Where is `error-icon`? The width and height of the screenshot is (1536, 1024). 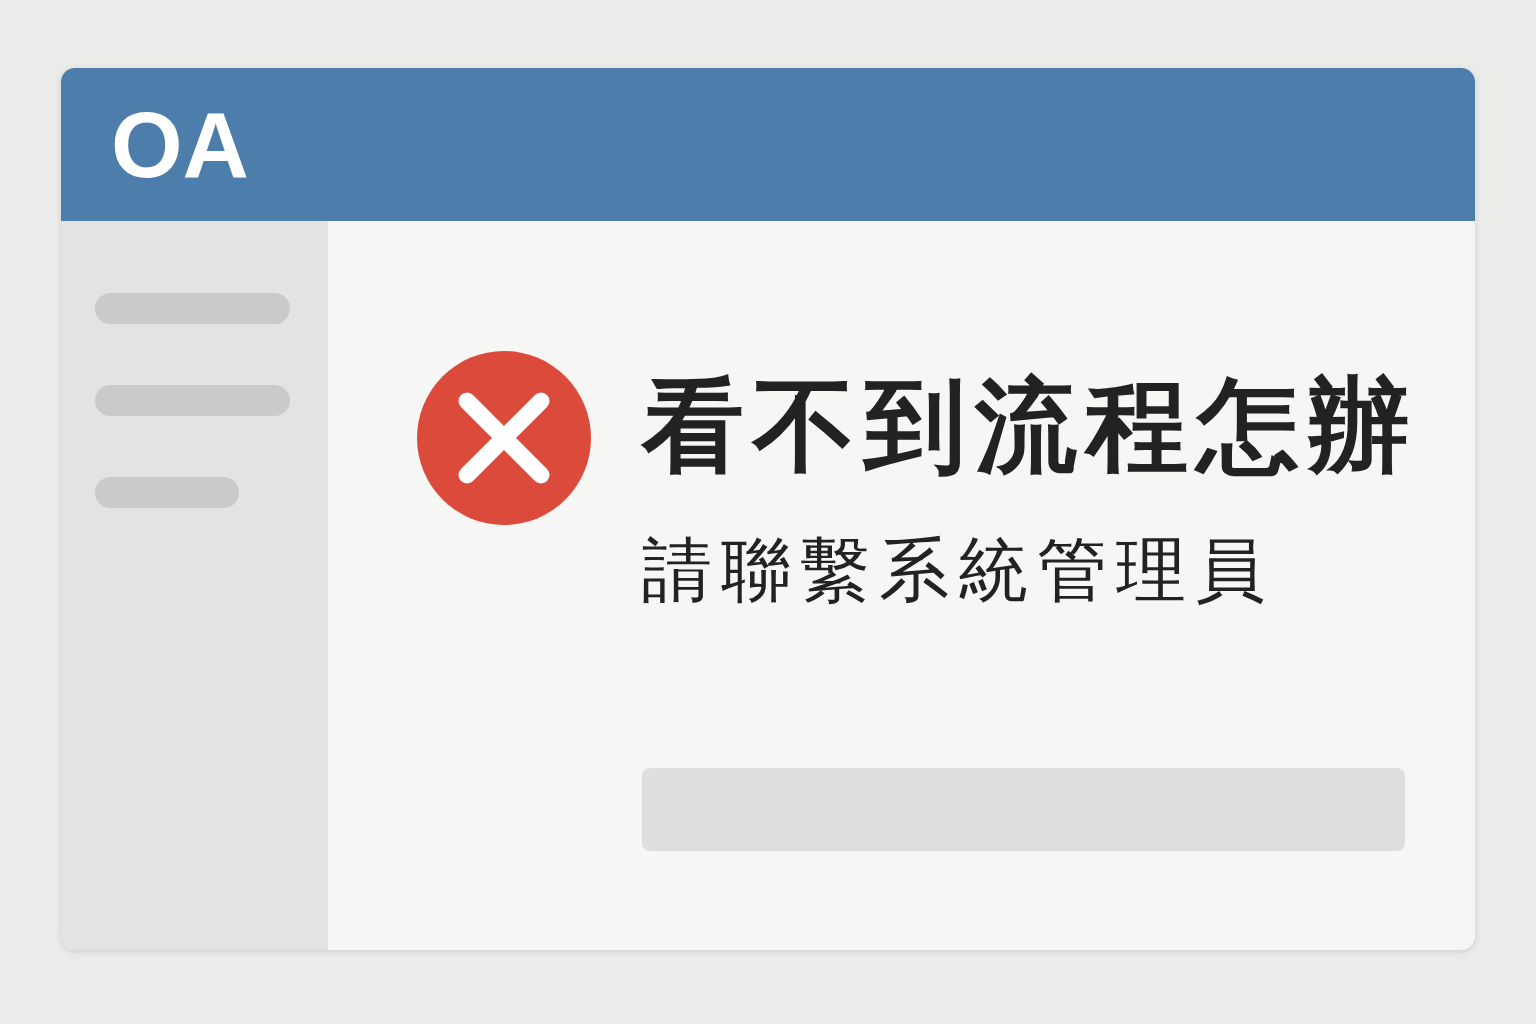
error-icon is located at coordinates (504, 438).